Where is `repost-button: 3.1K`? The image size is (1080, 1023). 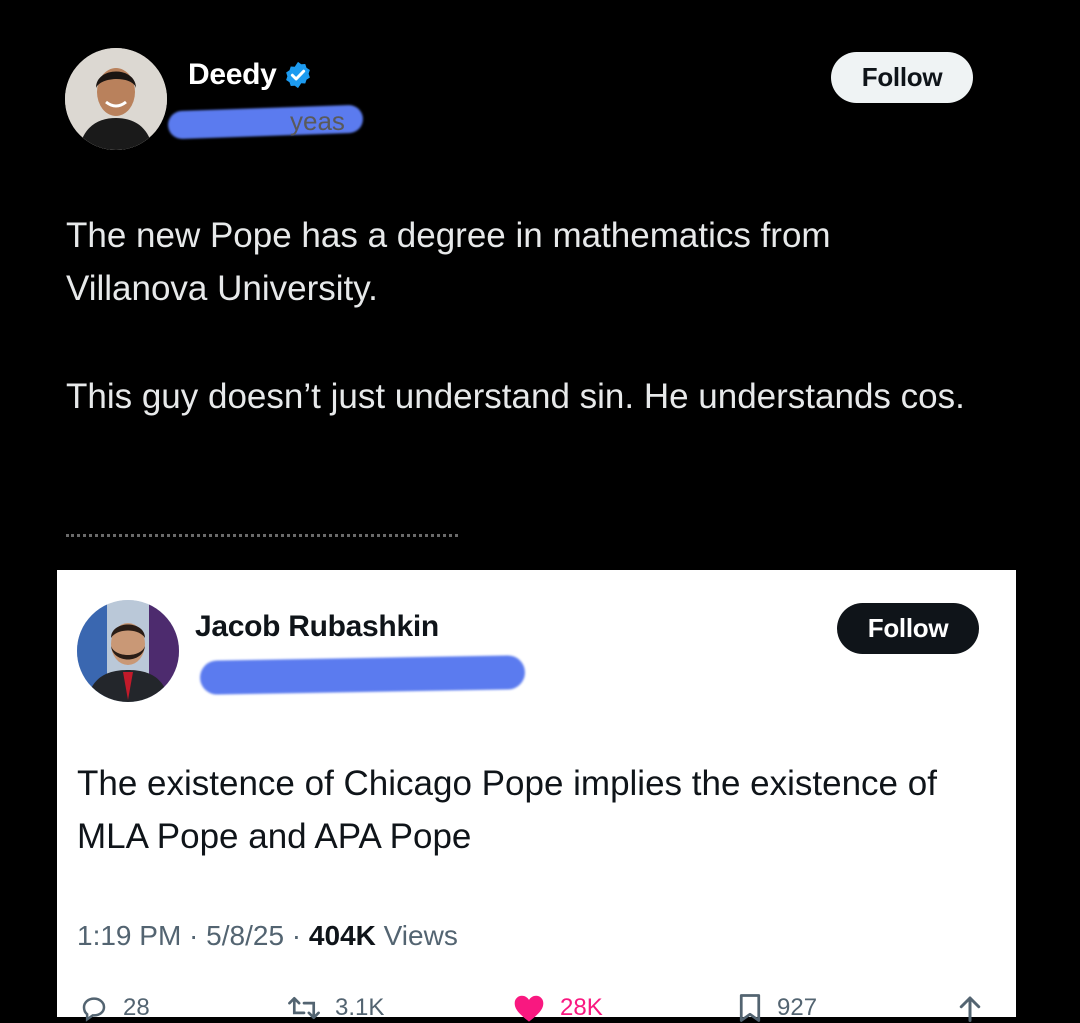
repost-button: 3.1K is located at coordinates (335, 1008).